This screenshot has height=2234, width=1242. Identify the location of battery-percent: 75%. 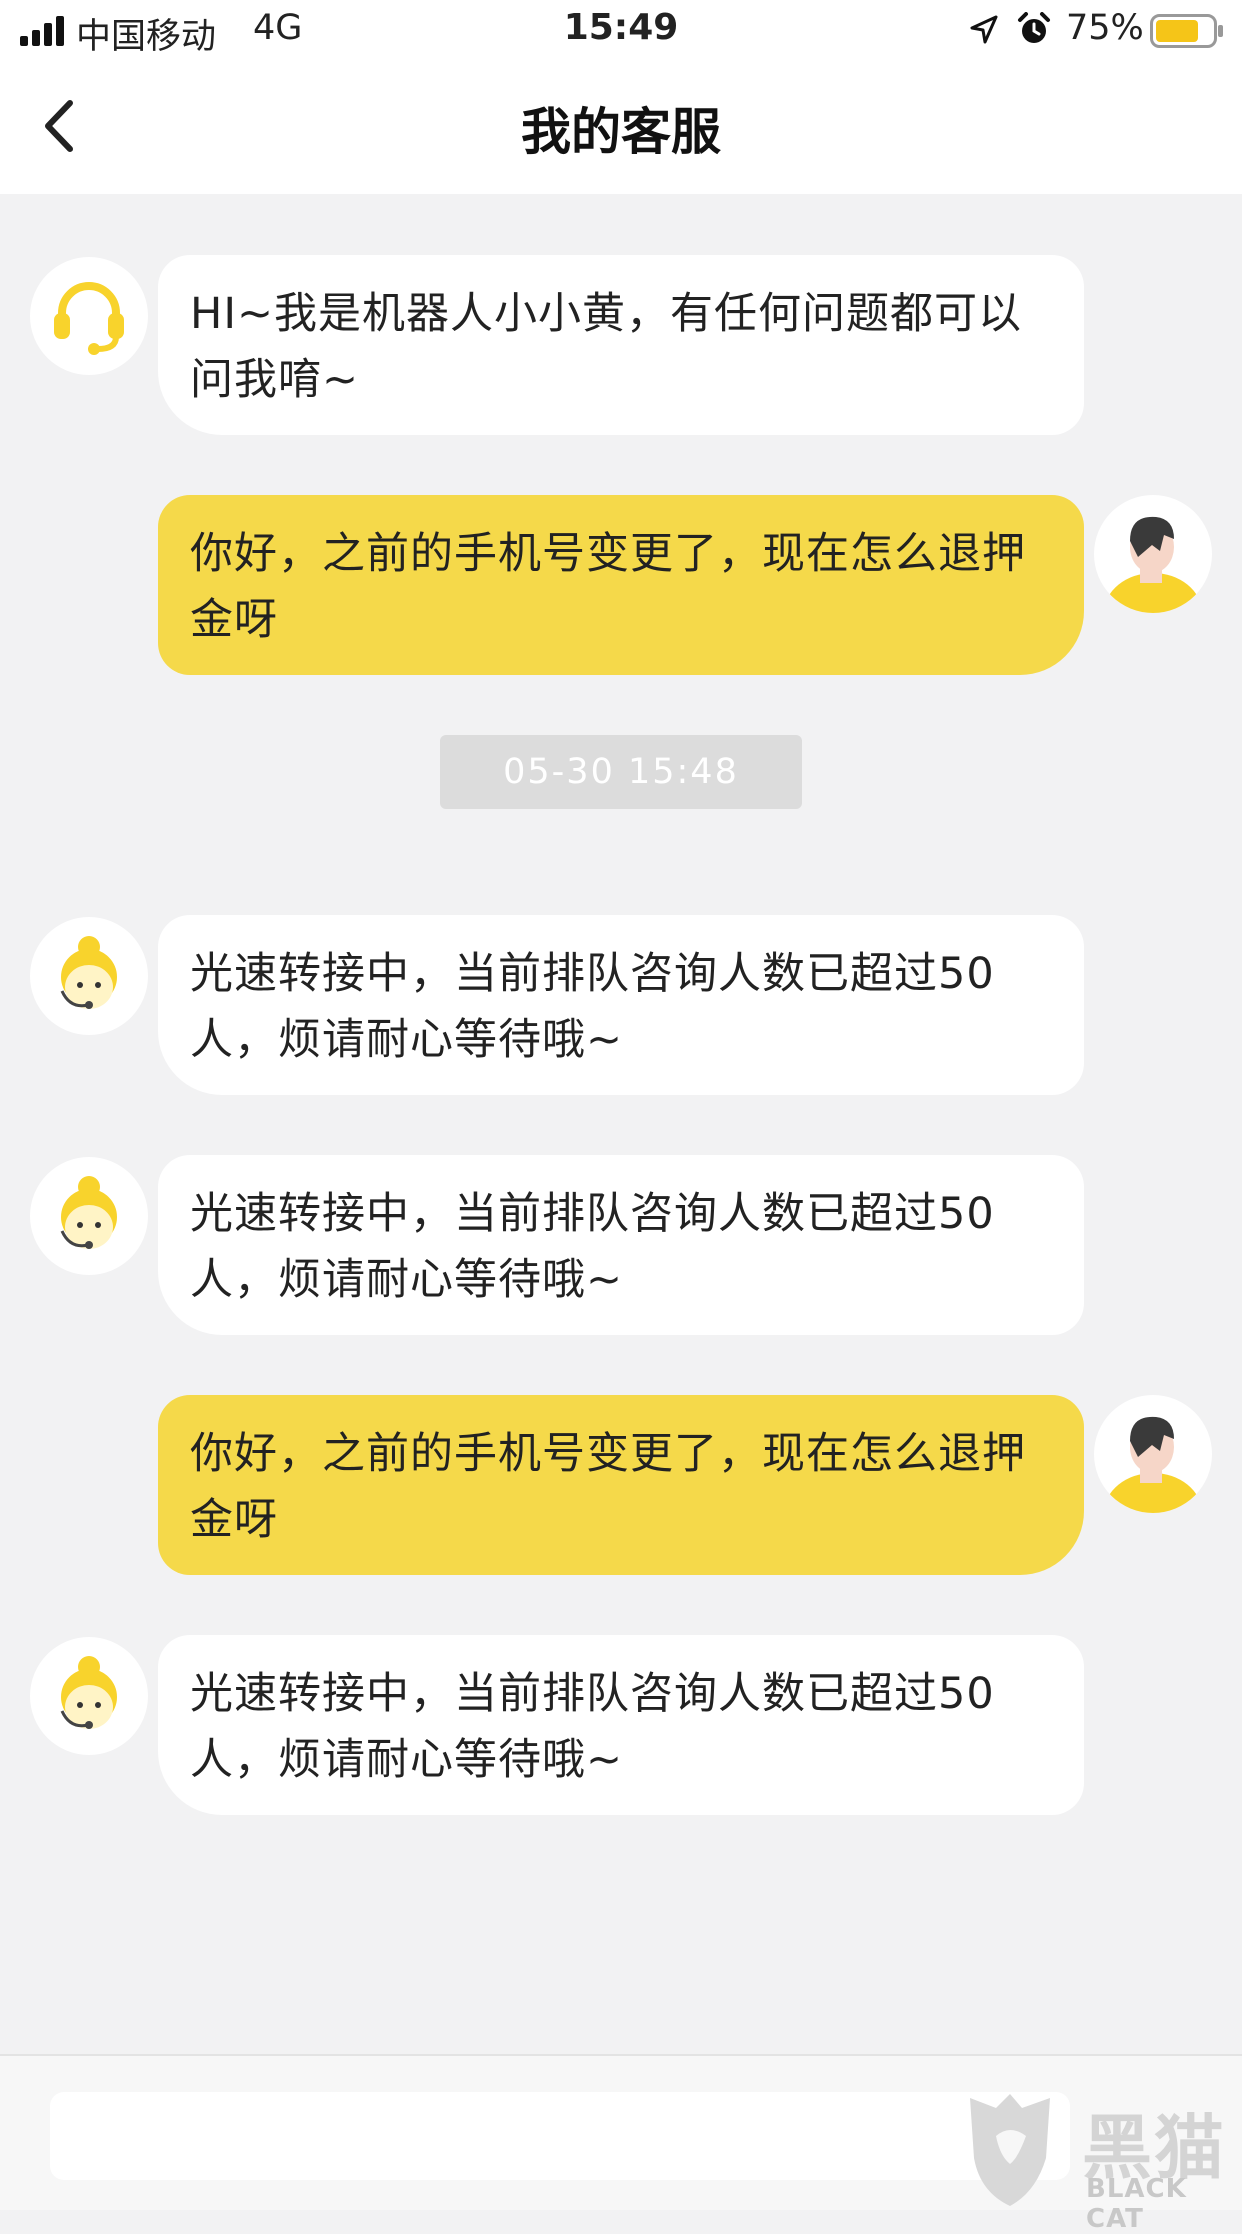
(1105, 28).